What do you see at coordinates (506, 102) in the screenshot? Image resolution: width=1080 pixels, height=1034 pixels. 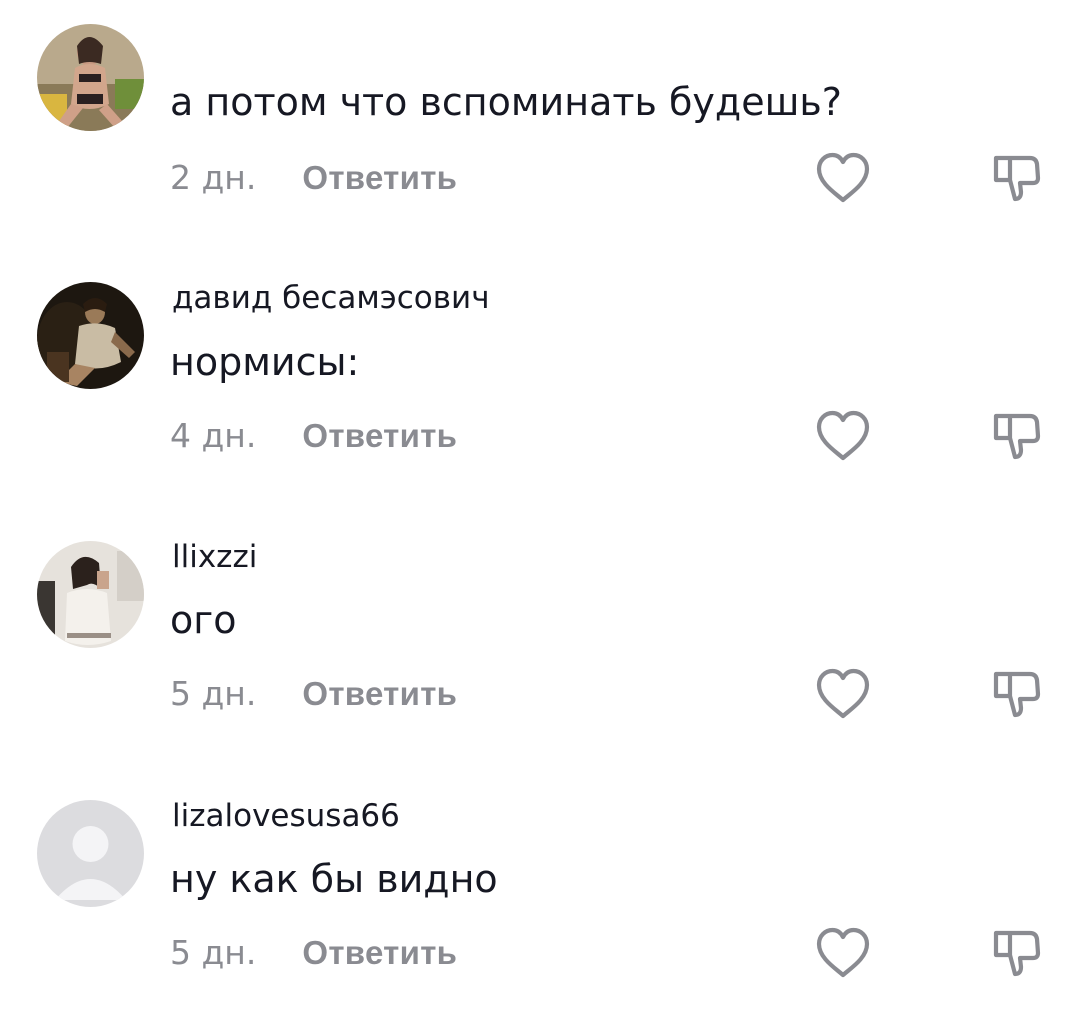 I see `comment-text: а потом что вспоминать будешь?` at bounding box center [506, 102].